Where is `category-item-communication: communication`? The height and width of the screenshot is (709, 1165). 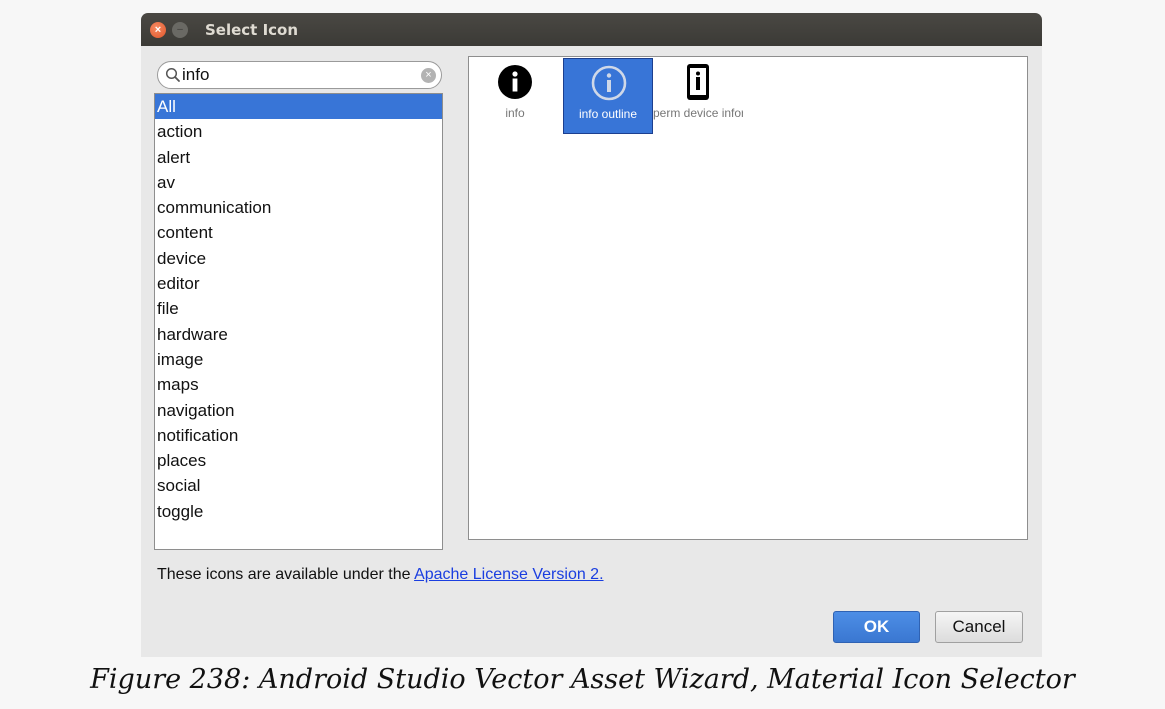
category-item-communication: communication is located at coordinates (298, 207).